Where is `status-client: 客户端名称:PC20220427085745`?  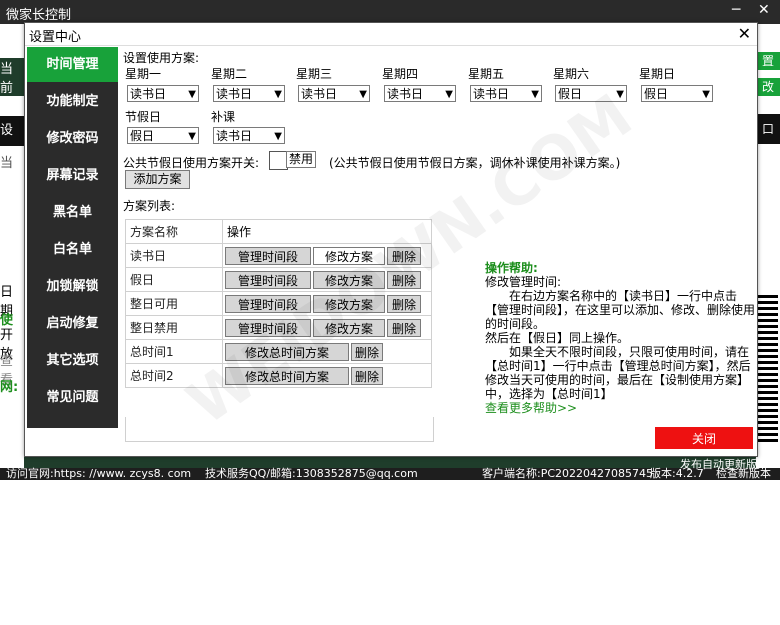 status-client: 客户端名称:PC20220427085745 is located at coordinates (567, 473).